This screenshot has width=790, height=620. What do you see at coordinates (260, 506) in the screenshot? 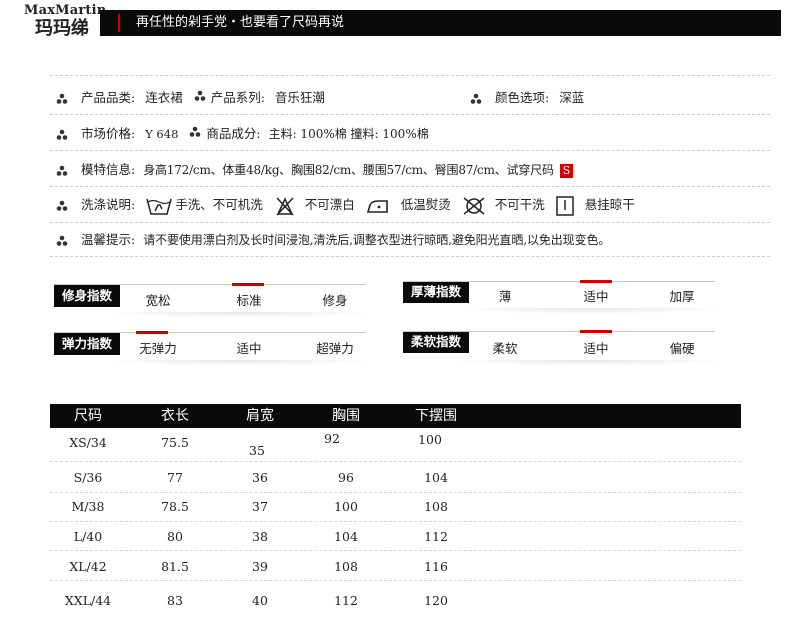
I see `table-cell: 37` at bounding box center [260, 506].